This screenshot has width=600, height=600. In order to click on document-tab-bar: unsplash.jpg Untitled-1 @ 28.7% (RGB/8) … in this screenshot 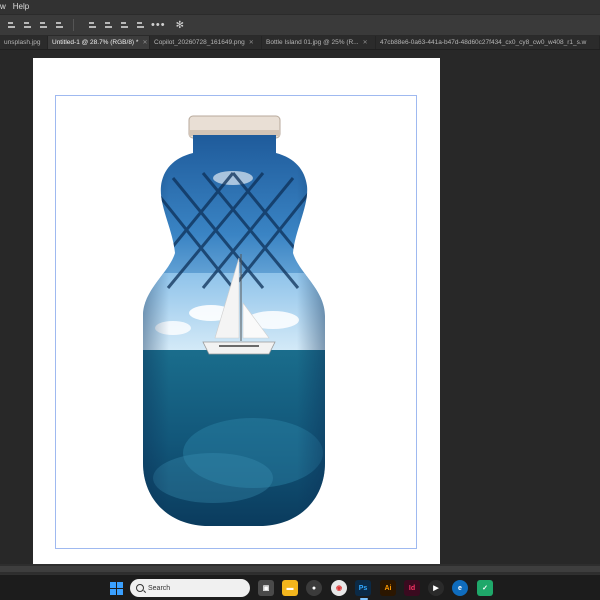, I will do `click(300, 43)`.